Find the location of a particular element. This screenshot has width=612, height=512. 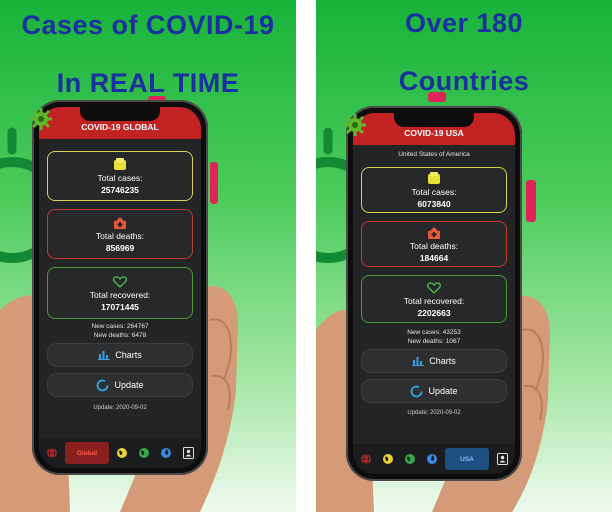

nav-tab-usa: USA is located at coordinates (467, 459).